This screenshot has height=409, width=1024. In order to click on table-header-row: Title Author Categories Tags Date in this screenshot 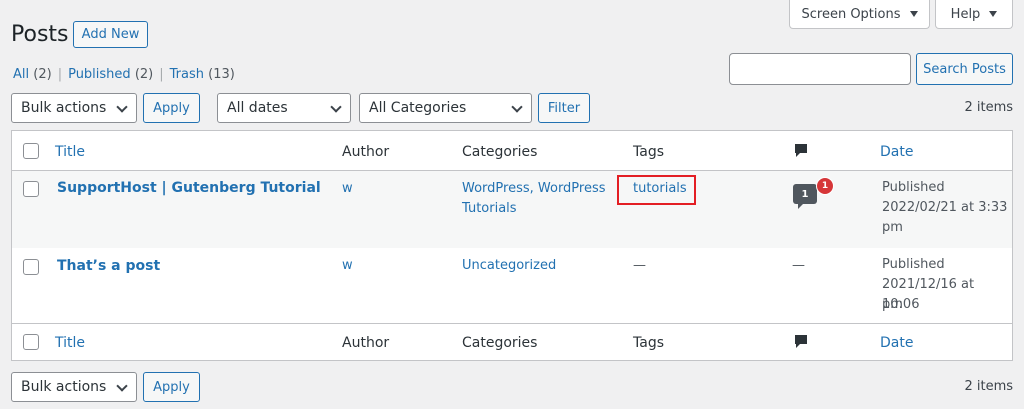, I will do `click(512, 151)`.